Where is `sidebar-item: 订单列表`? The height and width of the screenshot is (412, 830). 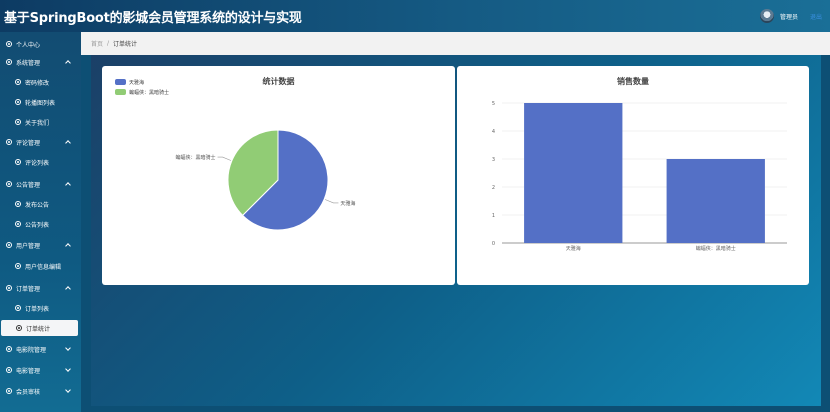
sidebar-item: 订单列表 is located at coordinates (40, 308).